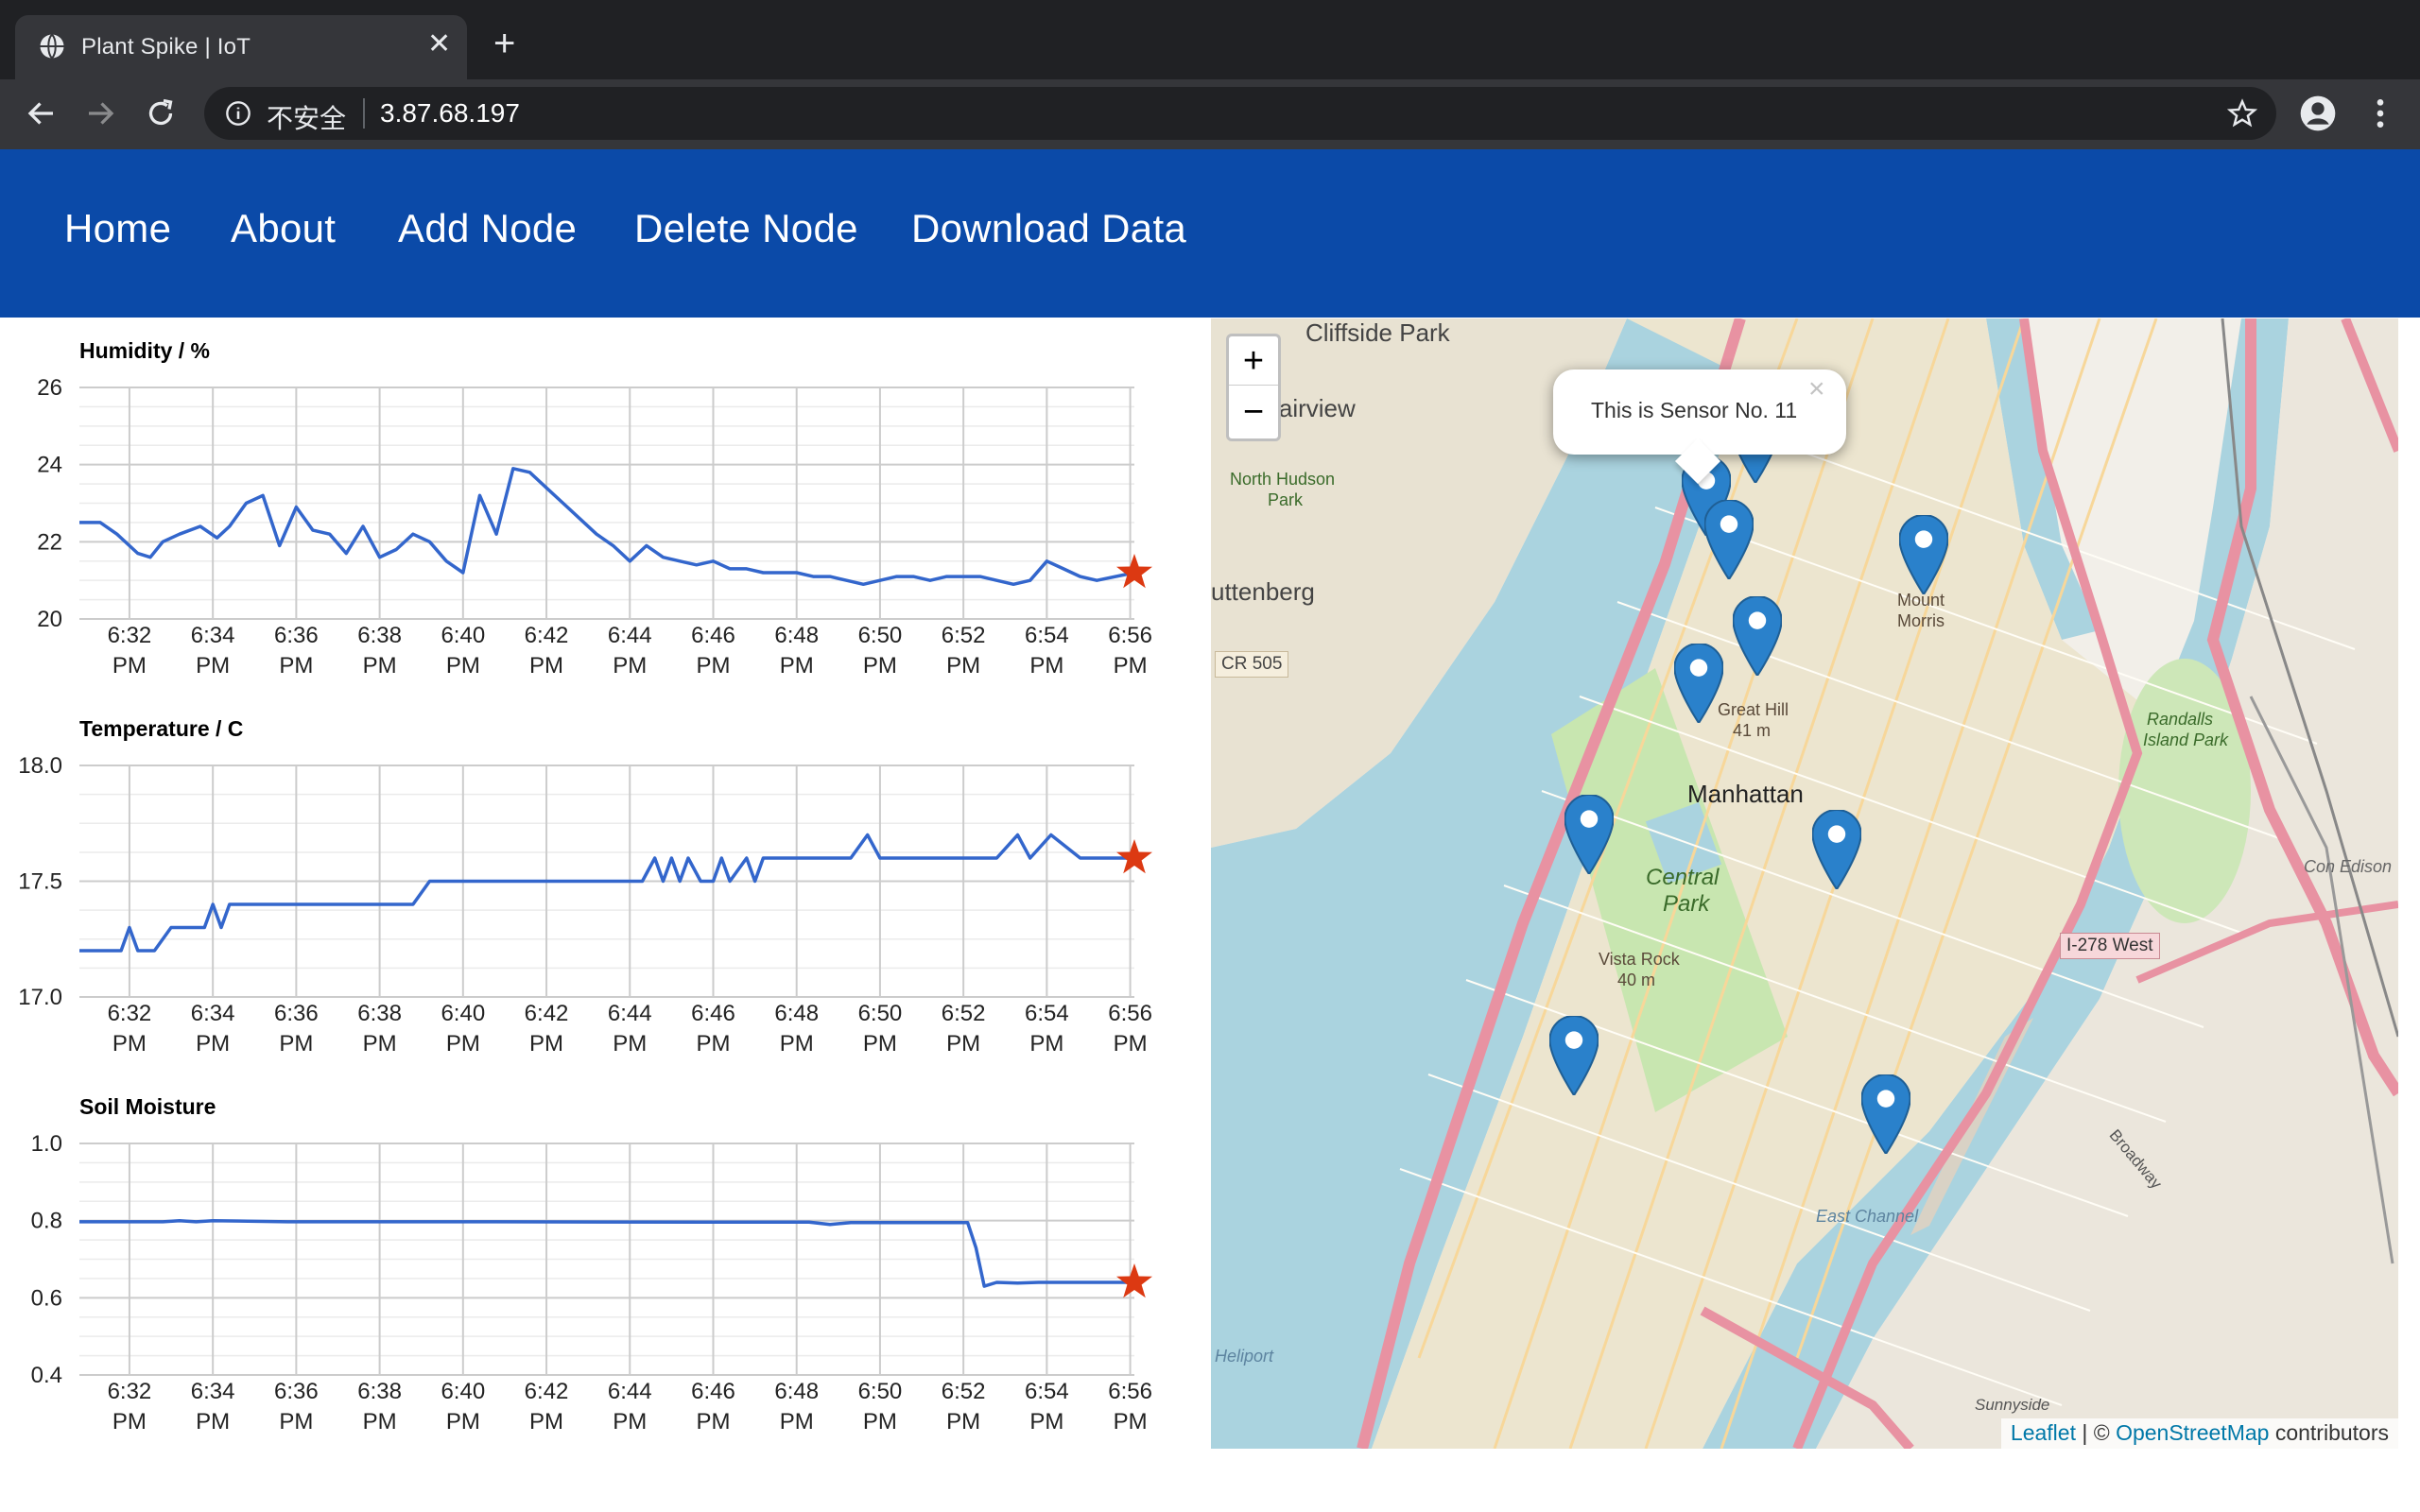  I want to click on label-great-hill-m: 41 m, so click(1752, 730).